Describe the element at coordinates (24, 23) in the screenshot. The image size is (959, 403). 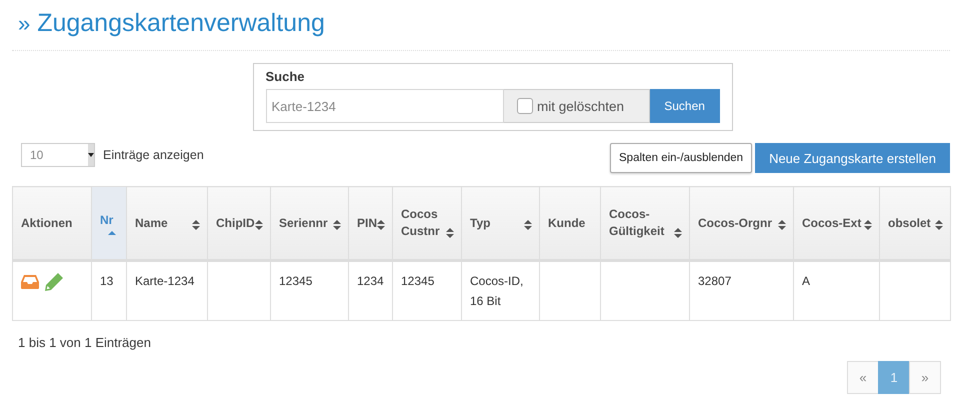
I see `title-mark: »` at that location.